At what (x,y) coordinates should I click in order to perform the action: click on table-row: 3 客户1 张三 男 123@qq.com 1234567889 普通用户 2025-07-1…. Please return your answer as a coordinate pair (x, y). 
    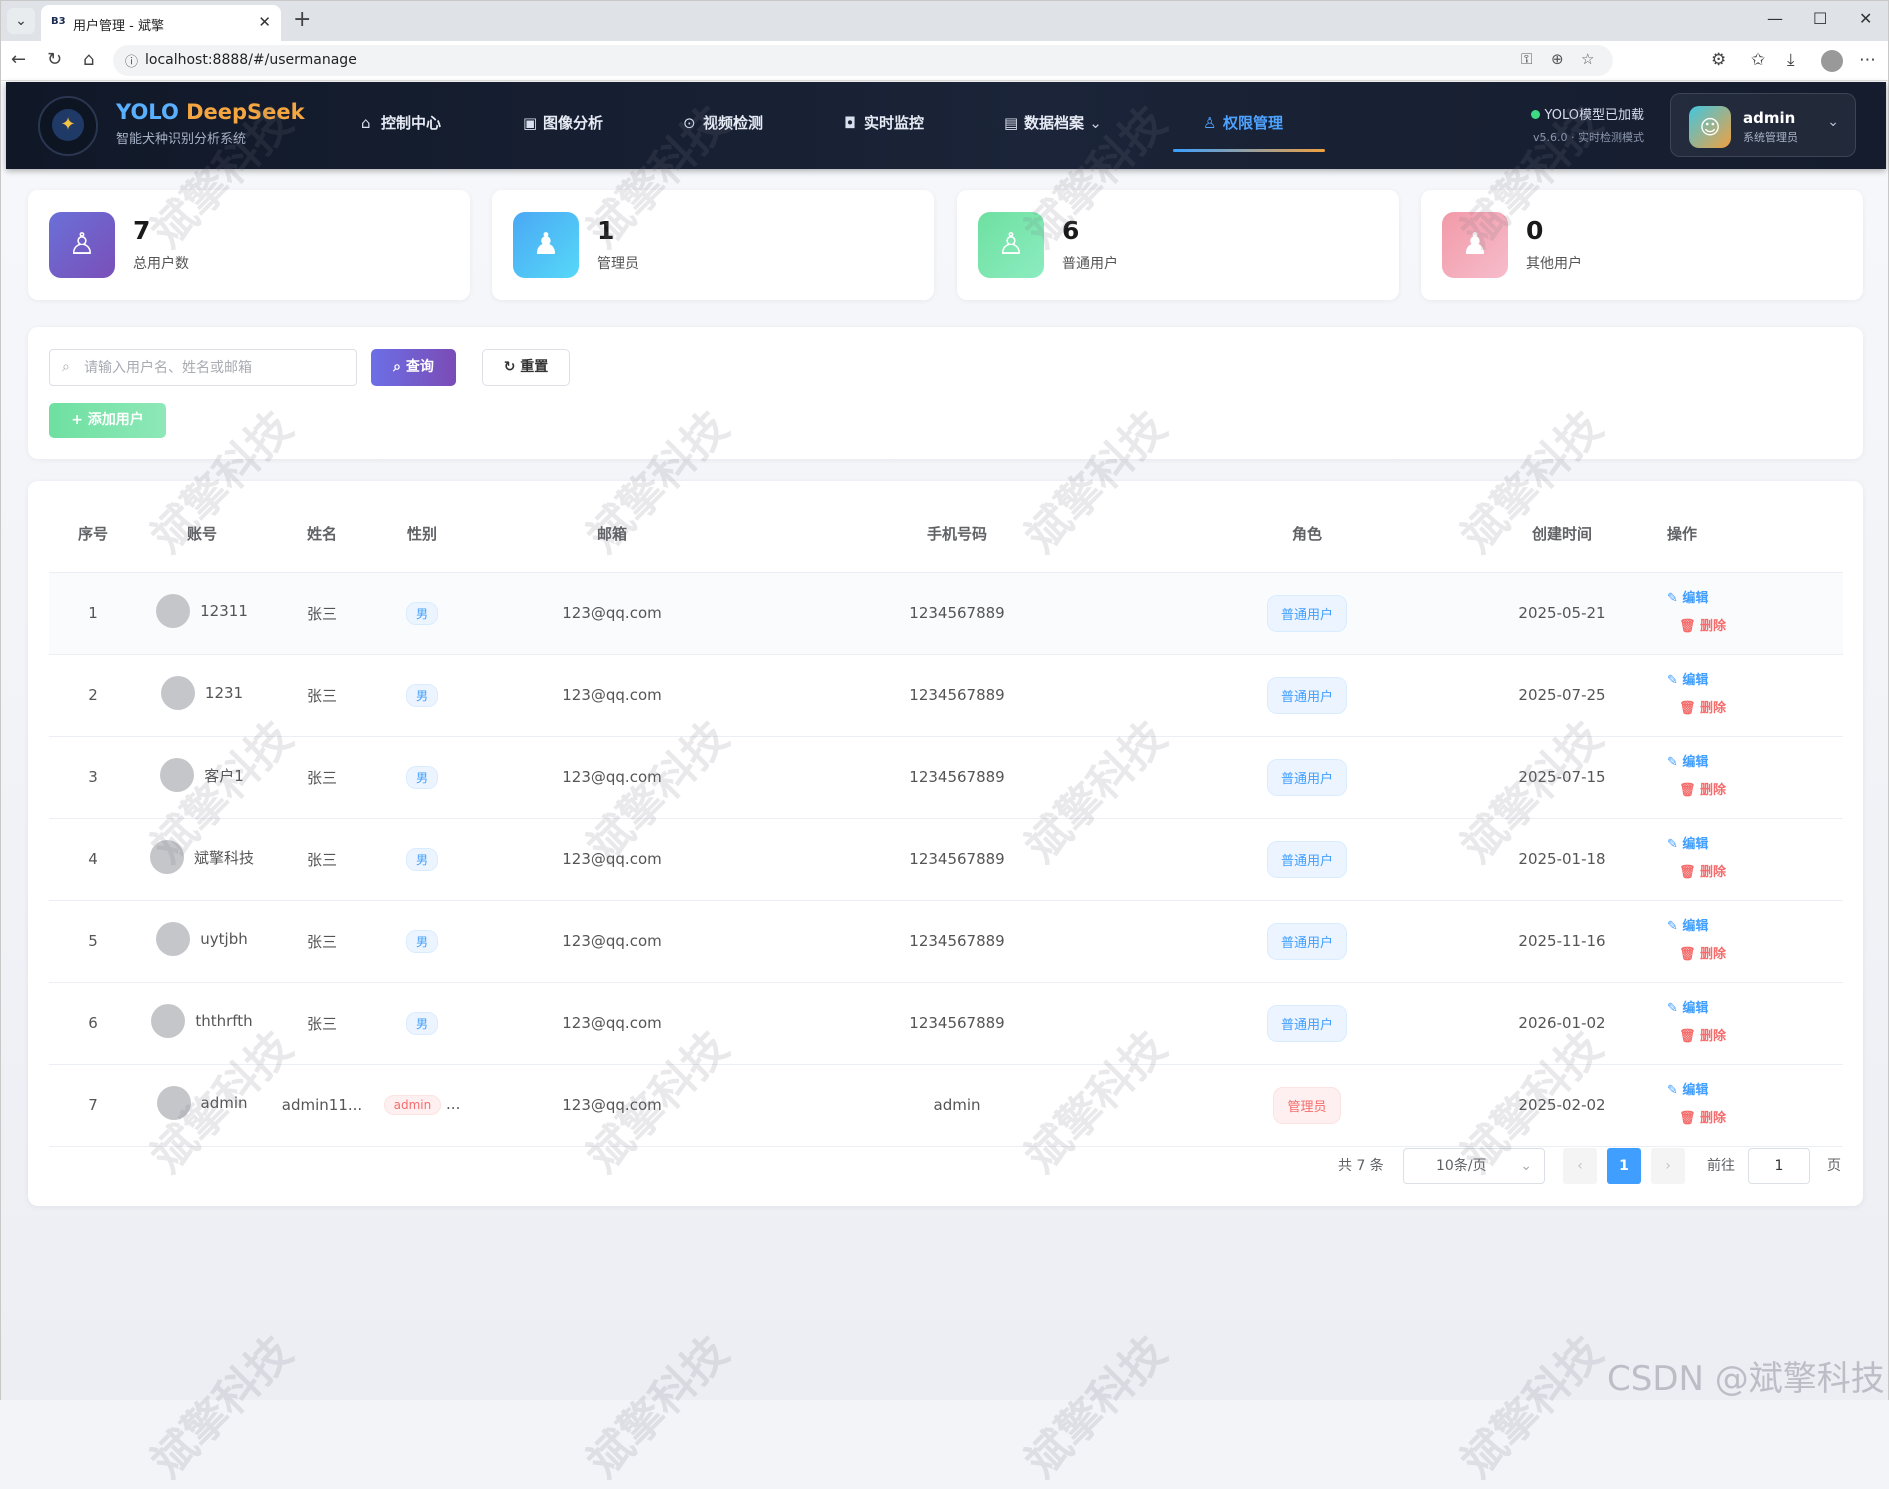
    Looking at the image, I should click on (946, 777).